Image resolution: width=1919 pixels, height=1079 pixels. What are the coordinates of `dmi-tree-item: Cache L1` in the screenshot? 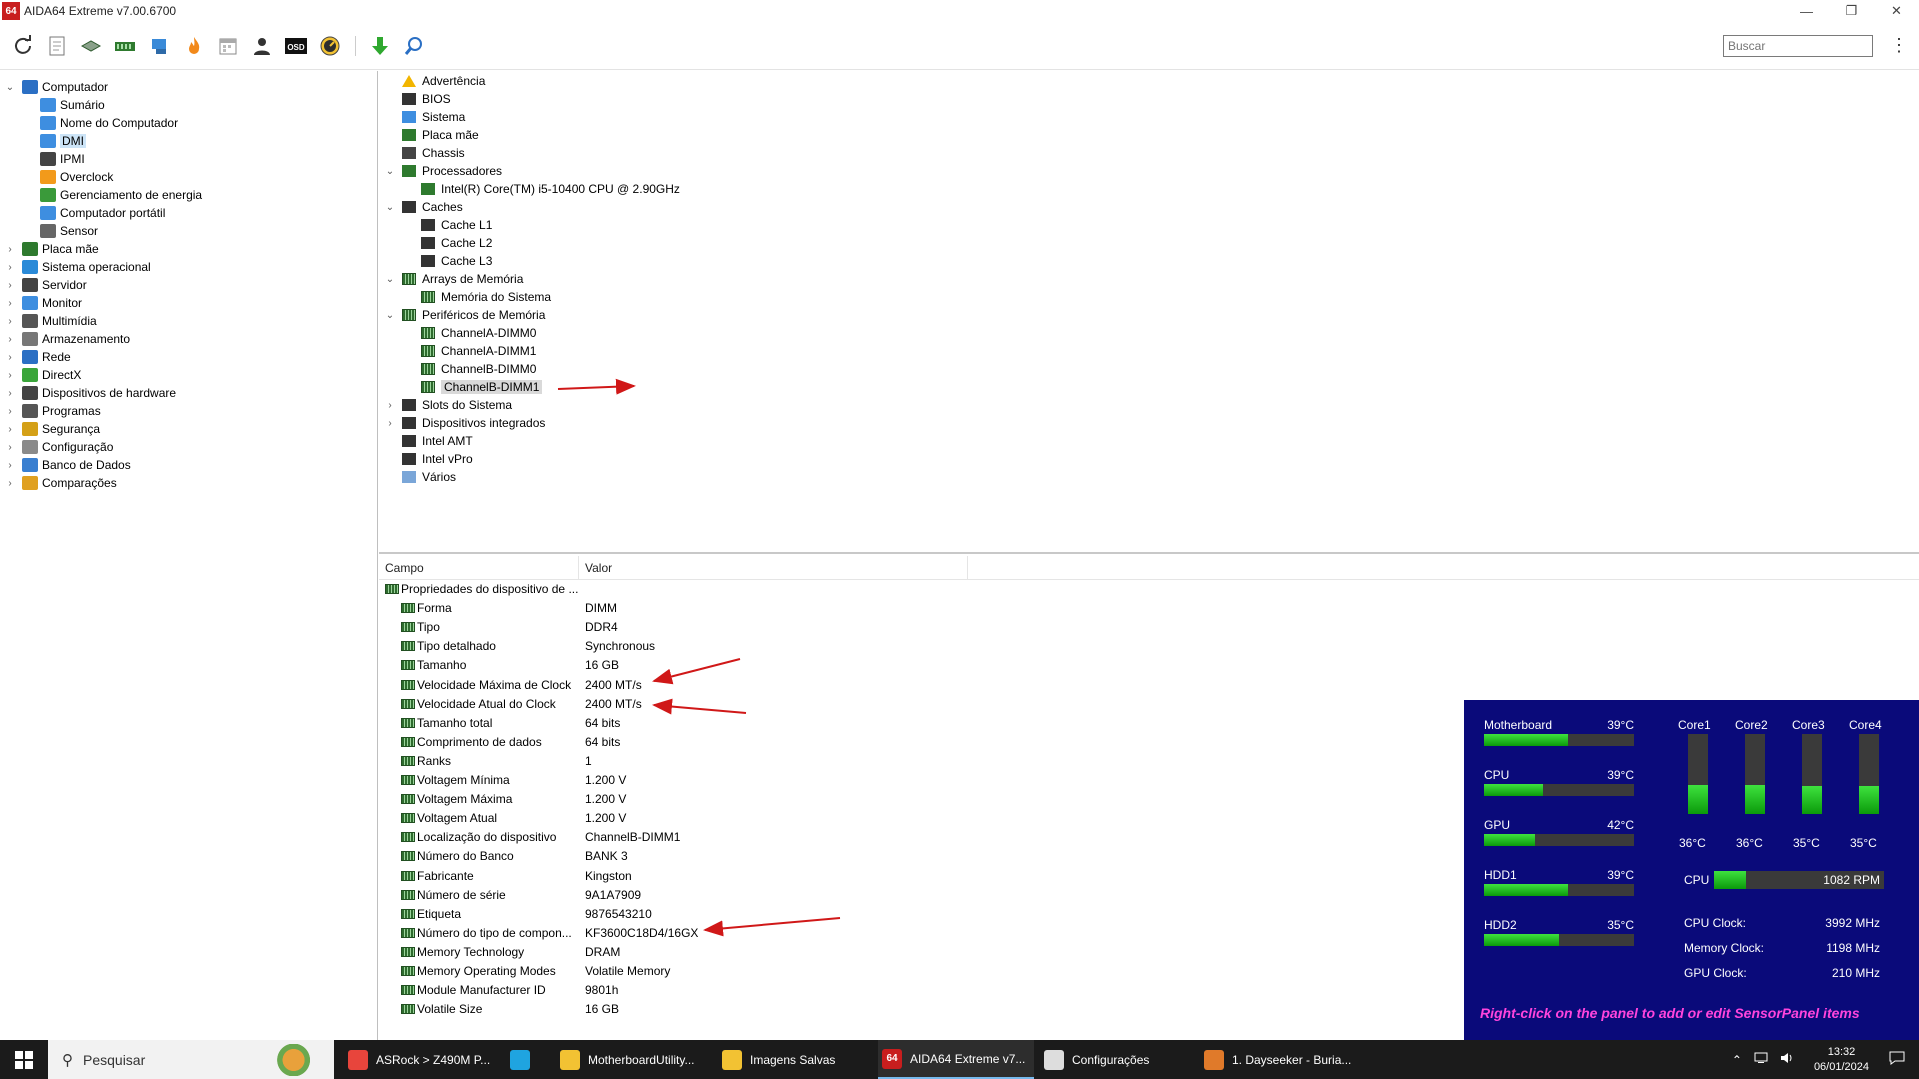 It's located at (447, 225).